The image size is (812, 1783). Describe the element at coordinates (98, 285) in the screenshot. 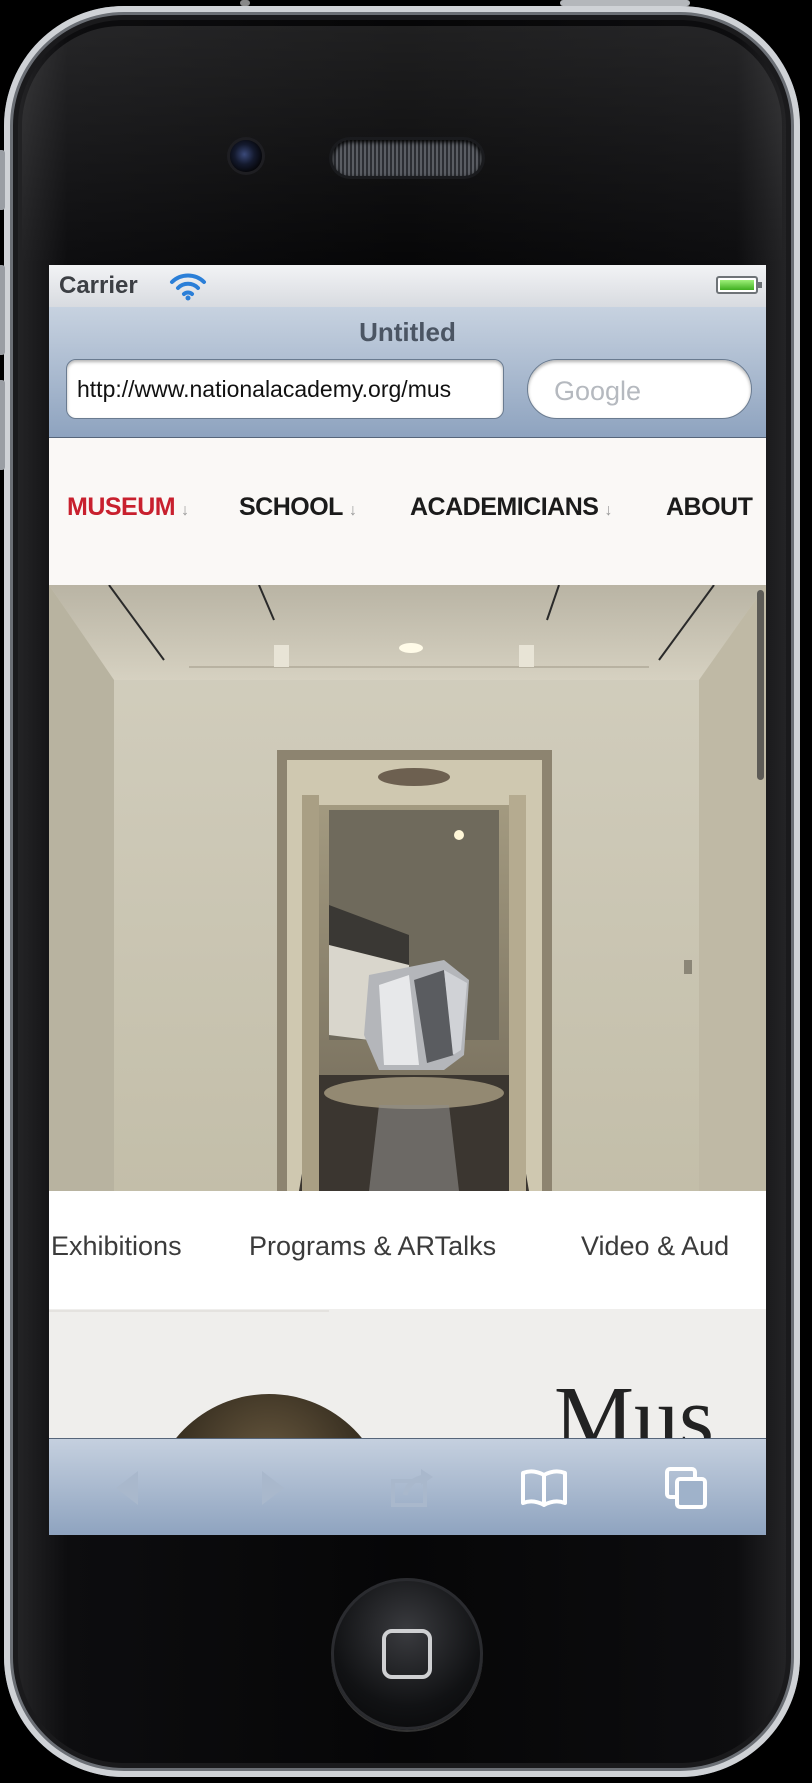

I see `carrier-label: Carrier` at that location.